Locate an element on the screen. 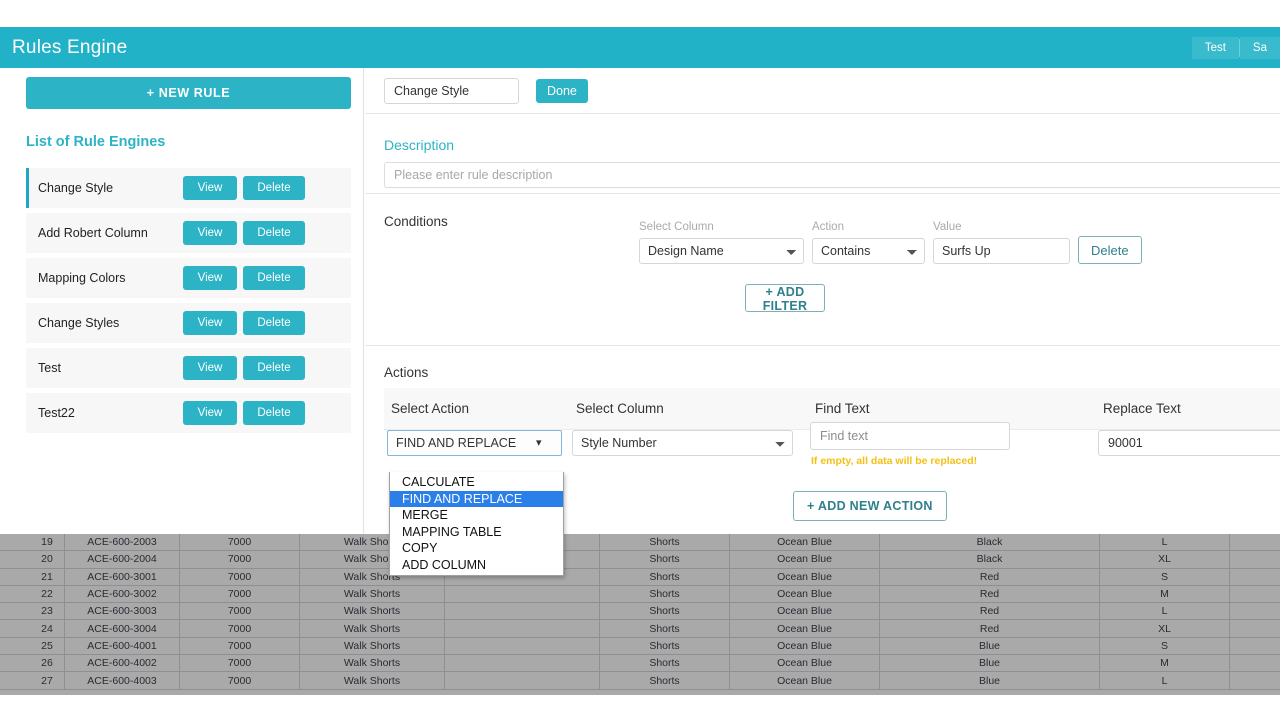  dropdown-option: FIND AND REPLACE is located at coordinates (476, 499).